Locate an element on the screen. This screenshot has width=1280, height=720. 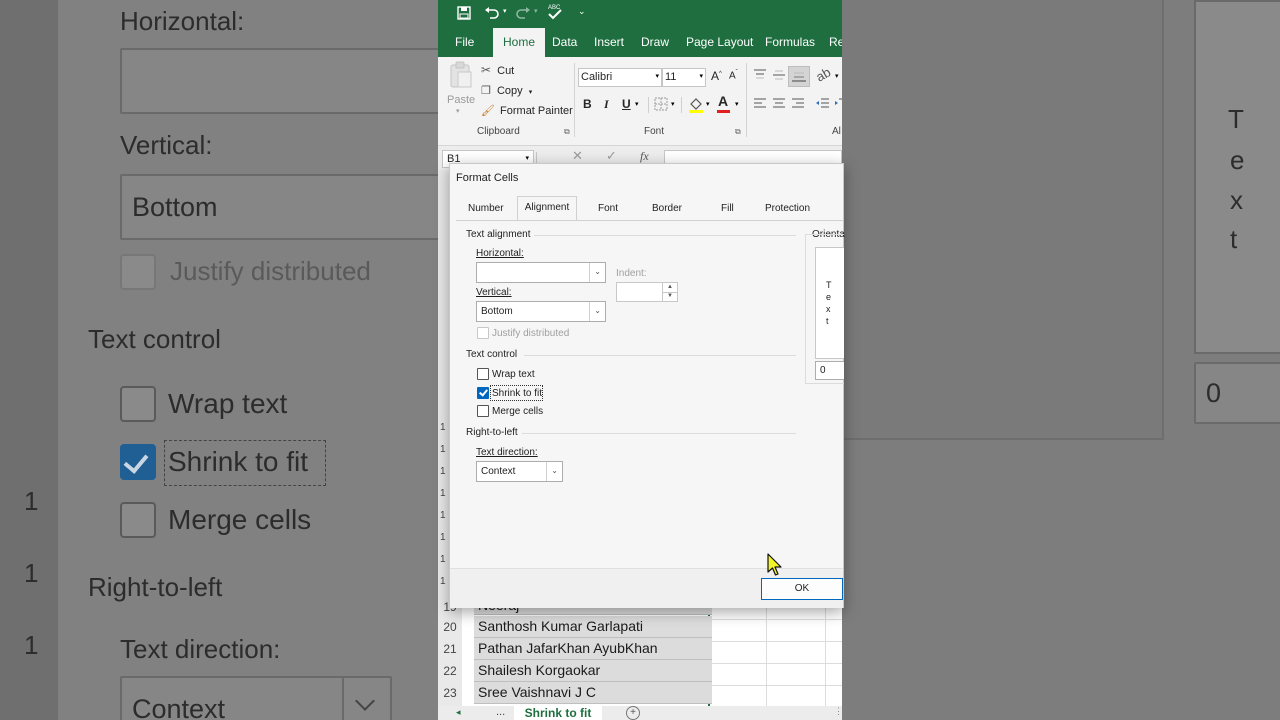
tab-border: Border is located at coordinates (667, 209).